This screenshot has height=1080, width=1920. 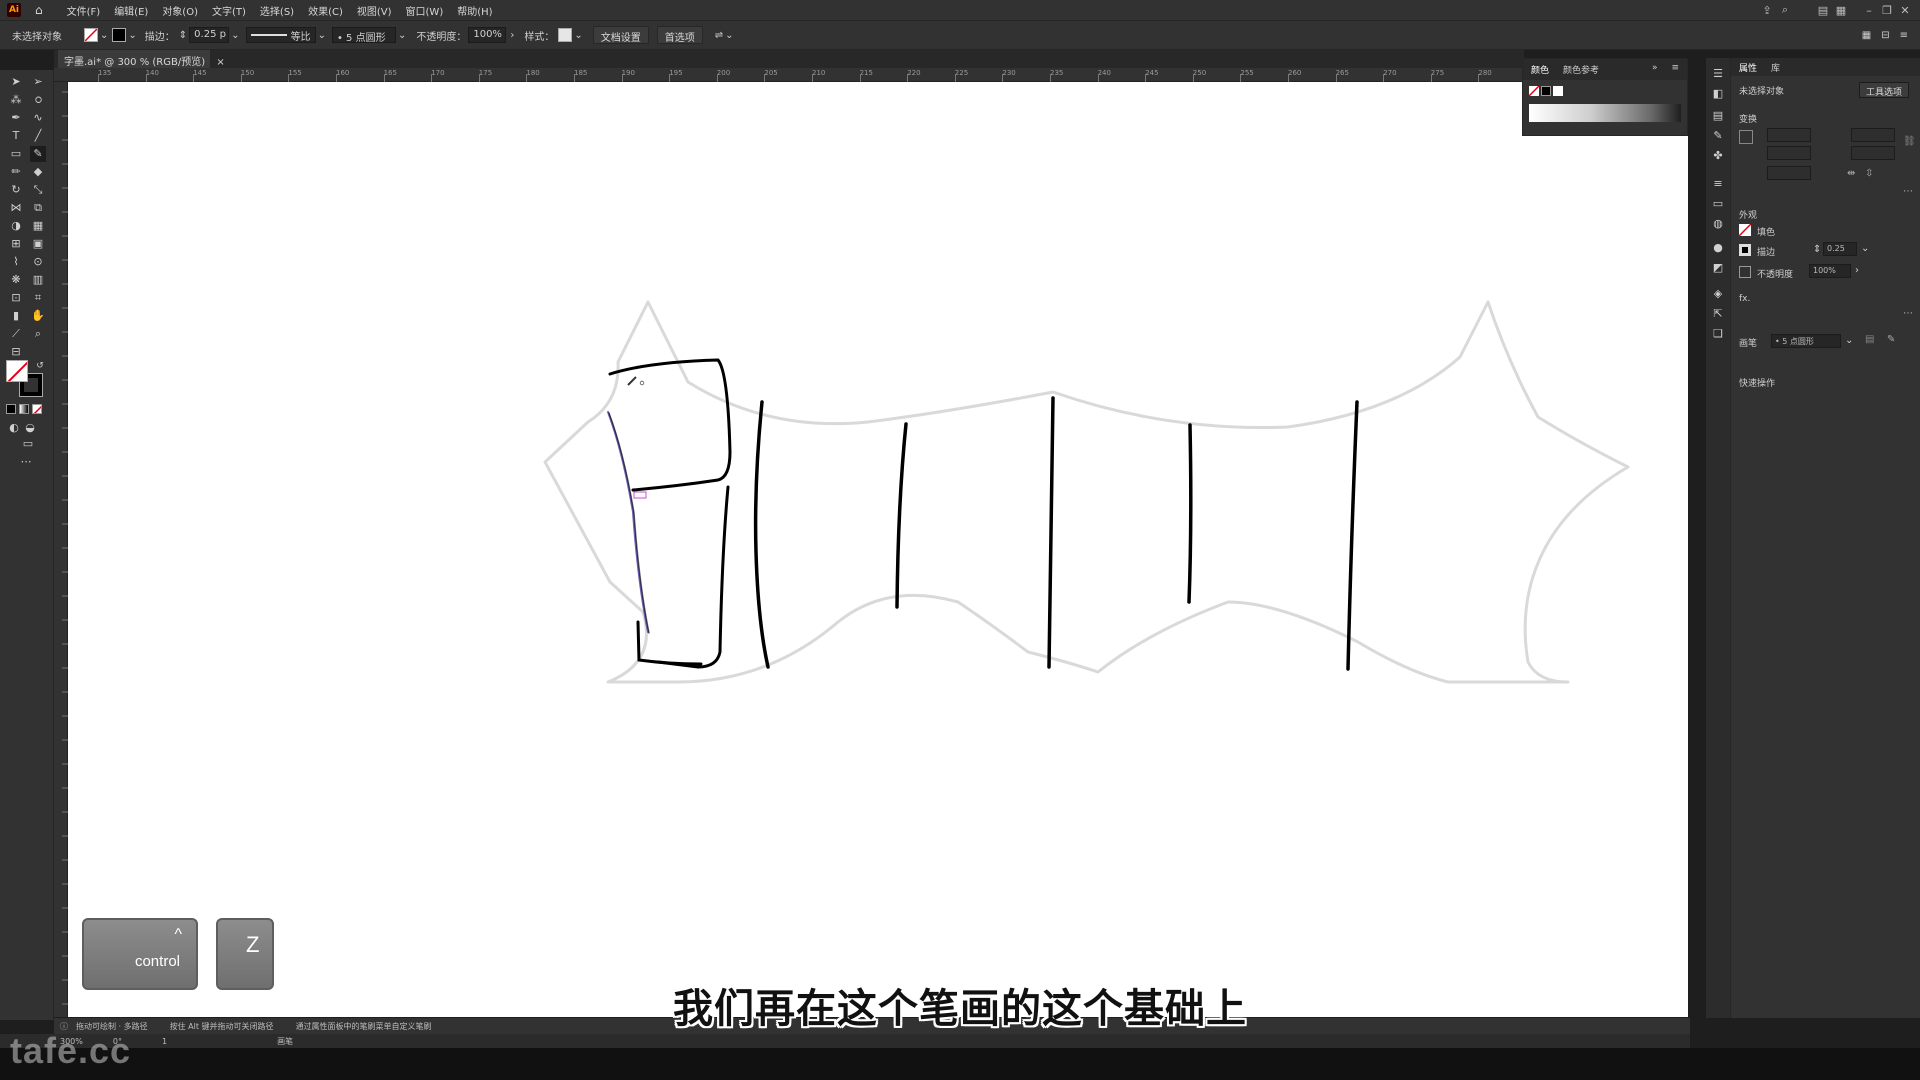 What do you see at coordinates (277, 10) in the screenshot?
I see `menu-select: 选择(S)` at bounding box center [277, 10].